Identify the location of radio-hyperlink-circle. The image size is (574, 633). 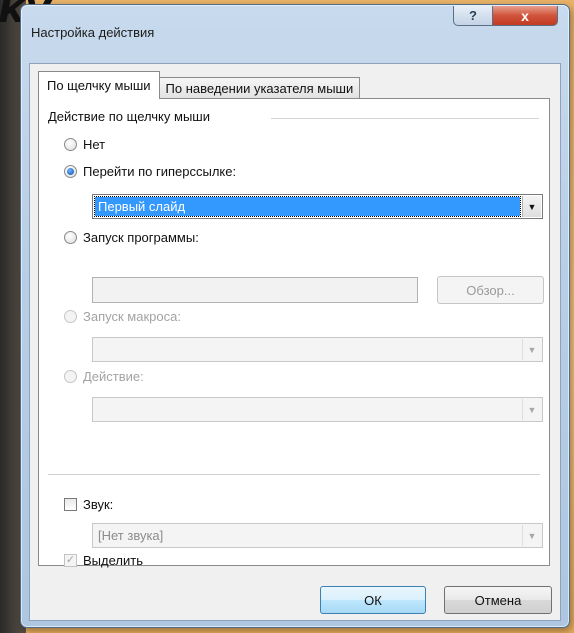
(70, 171).